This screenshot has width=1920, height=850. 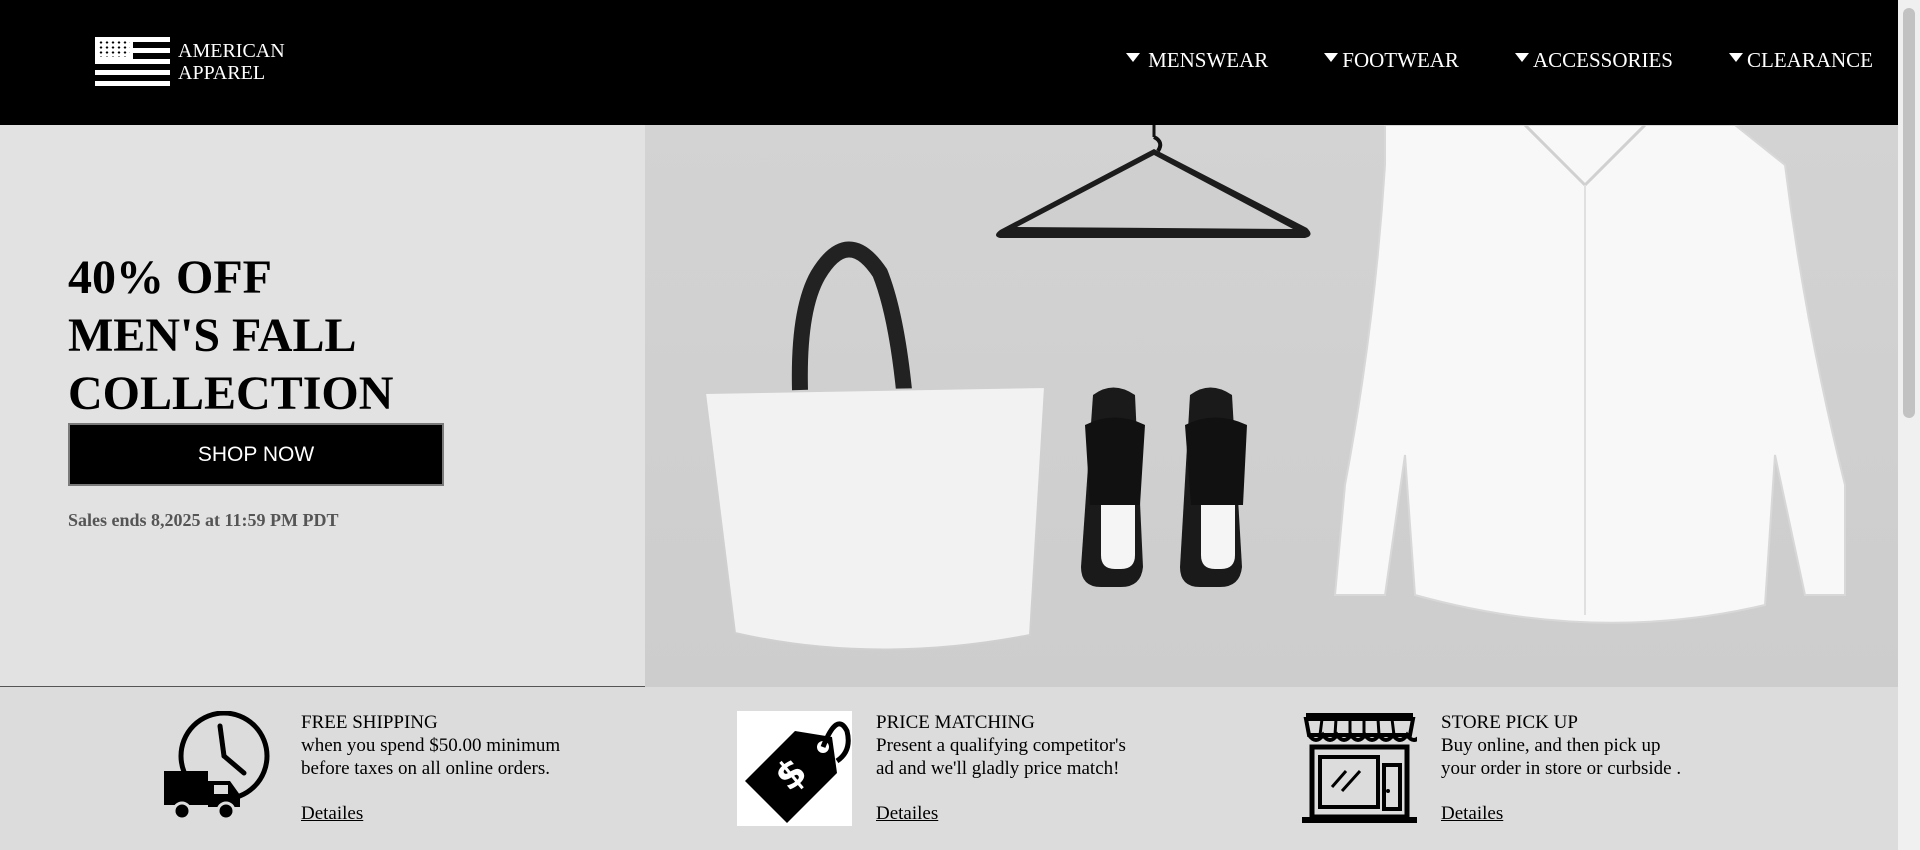 I want to click on nav-label: CLEARANCE, so click(x=1810, y=60).